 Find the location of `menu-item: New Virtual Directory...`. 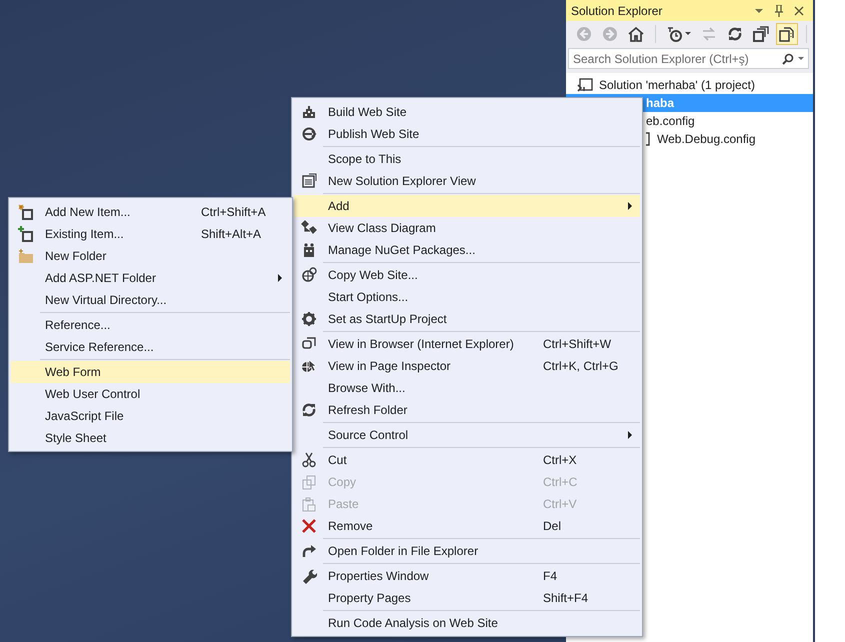

menu-item: New Virtual Directory... is located at coordinates (150, 300).